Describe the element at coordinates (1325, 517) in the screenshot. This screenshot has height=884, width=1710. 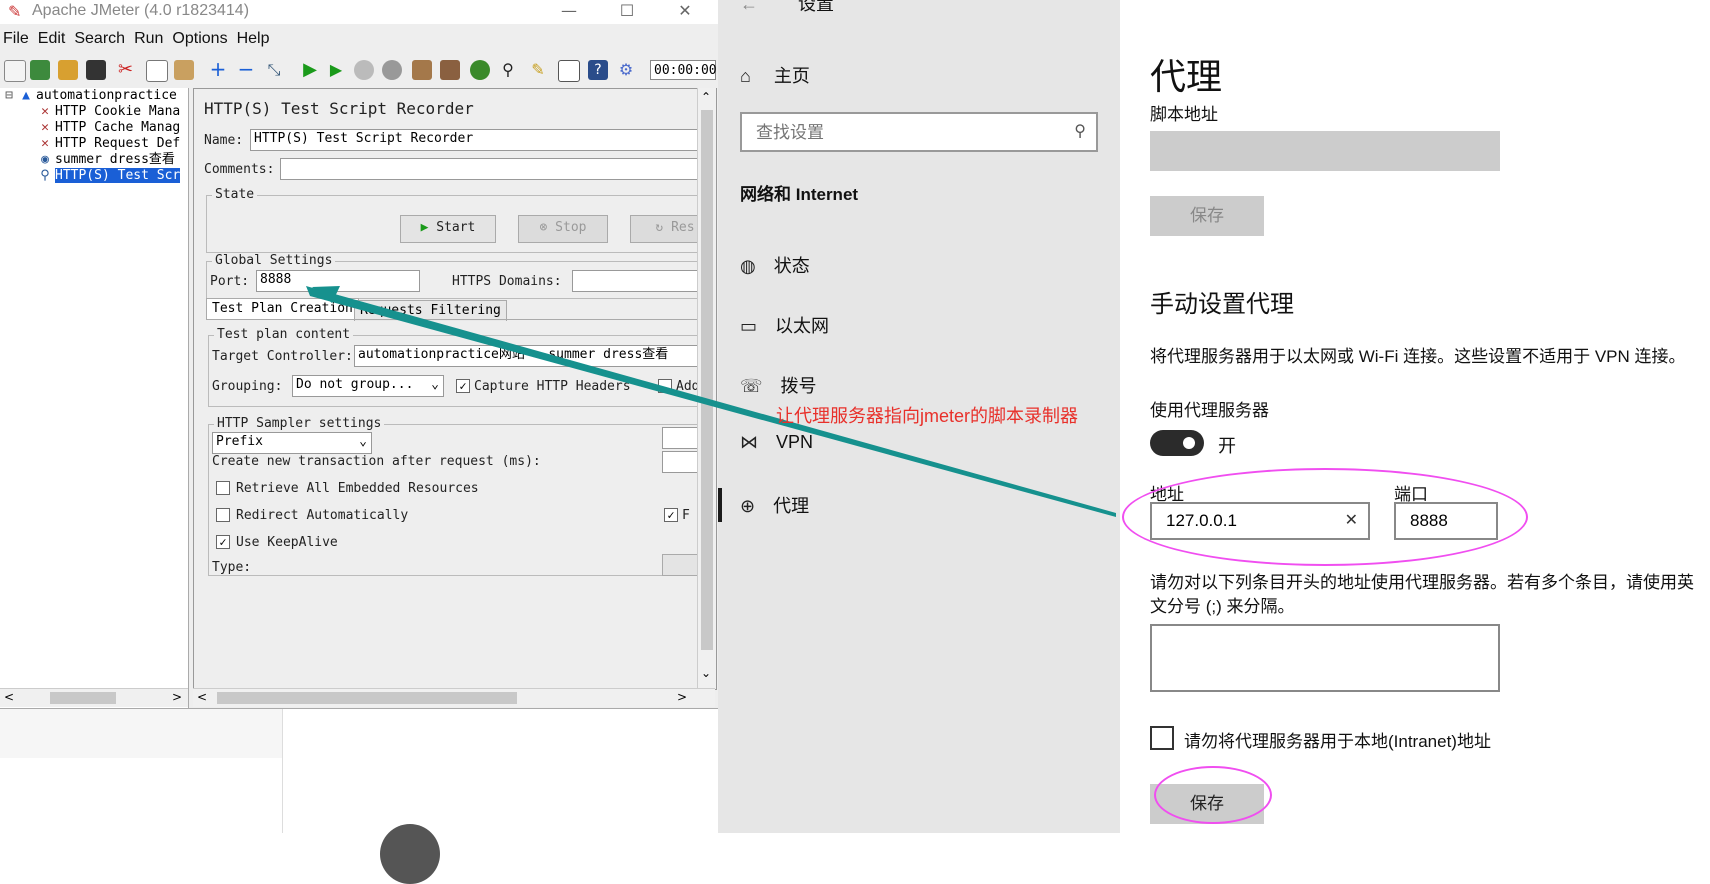
I see `address-port-highlight` at that location.